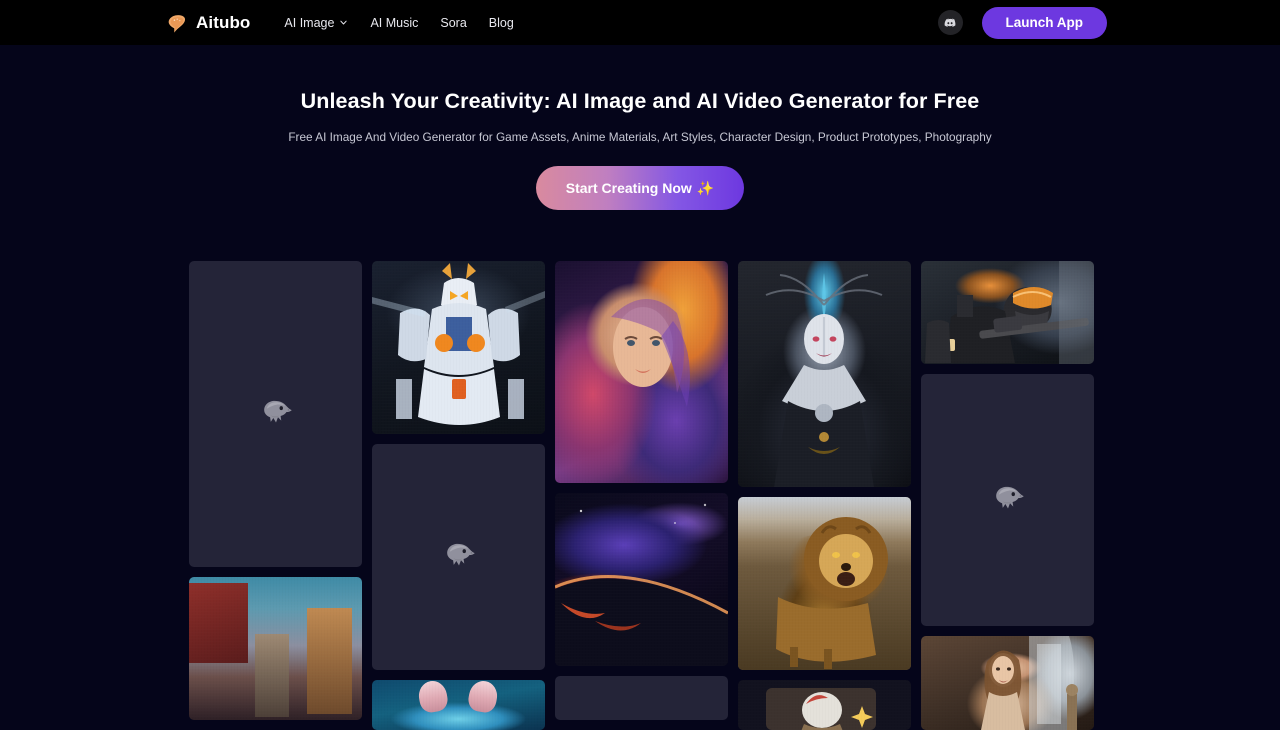 This screenshot has height=730, width=1280. Describe the element at coordinates (223, 22) in the screenshot. I see `brand-name: Aitubo` at that location.